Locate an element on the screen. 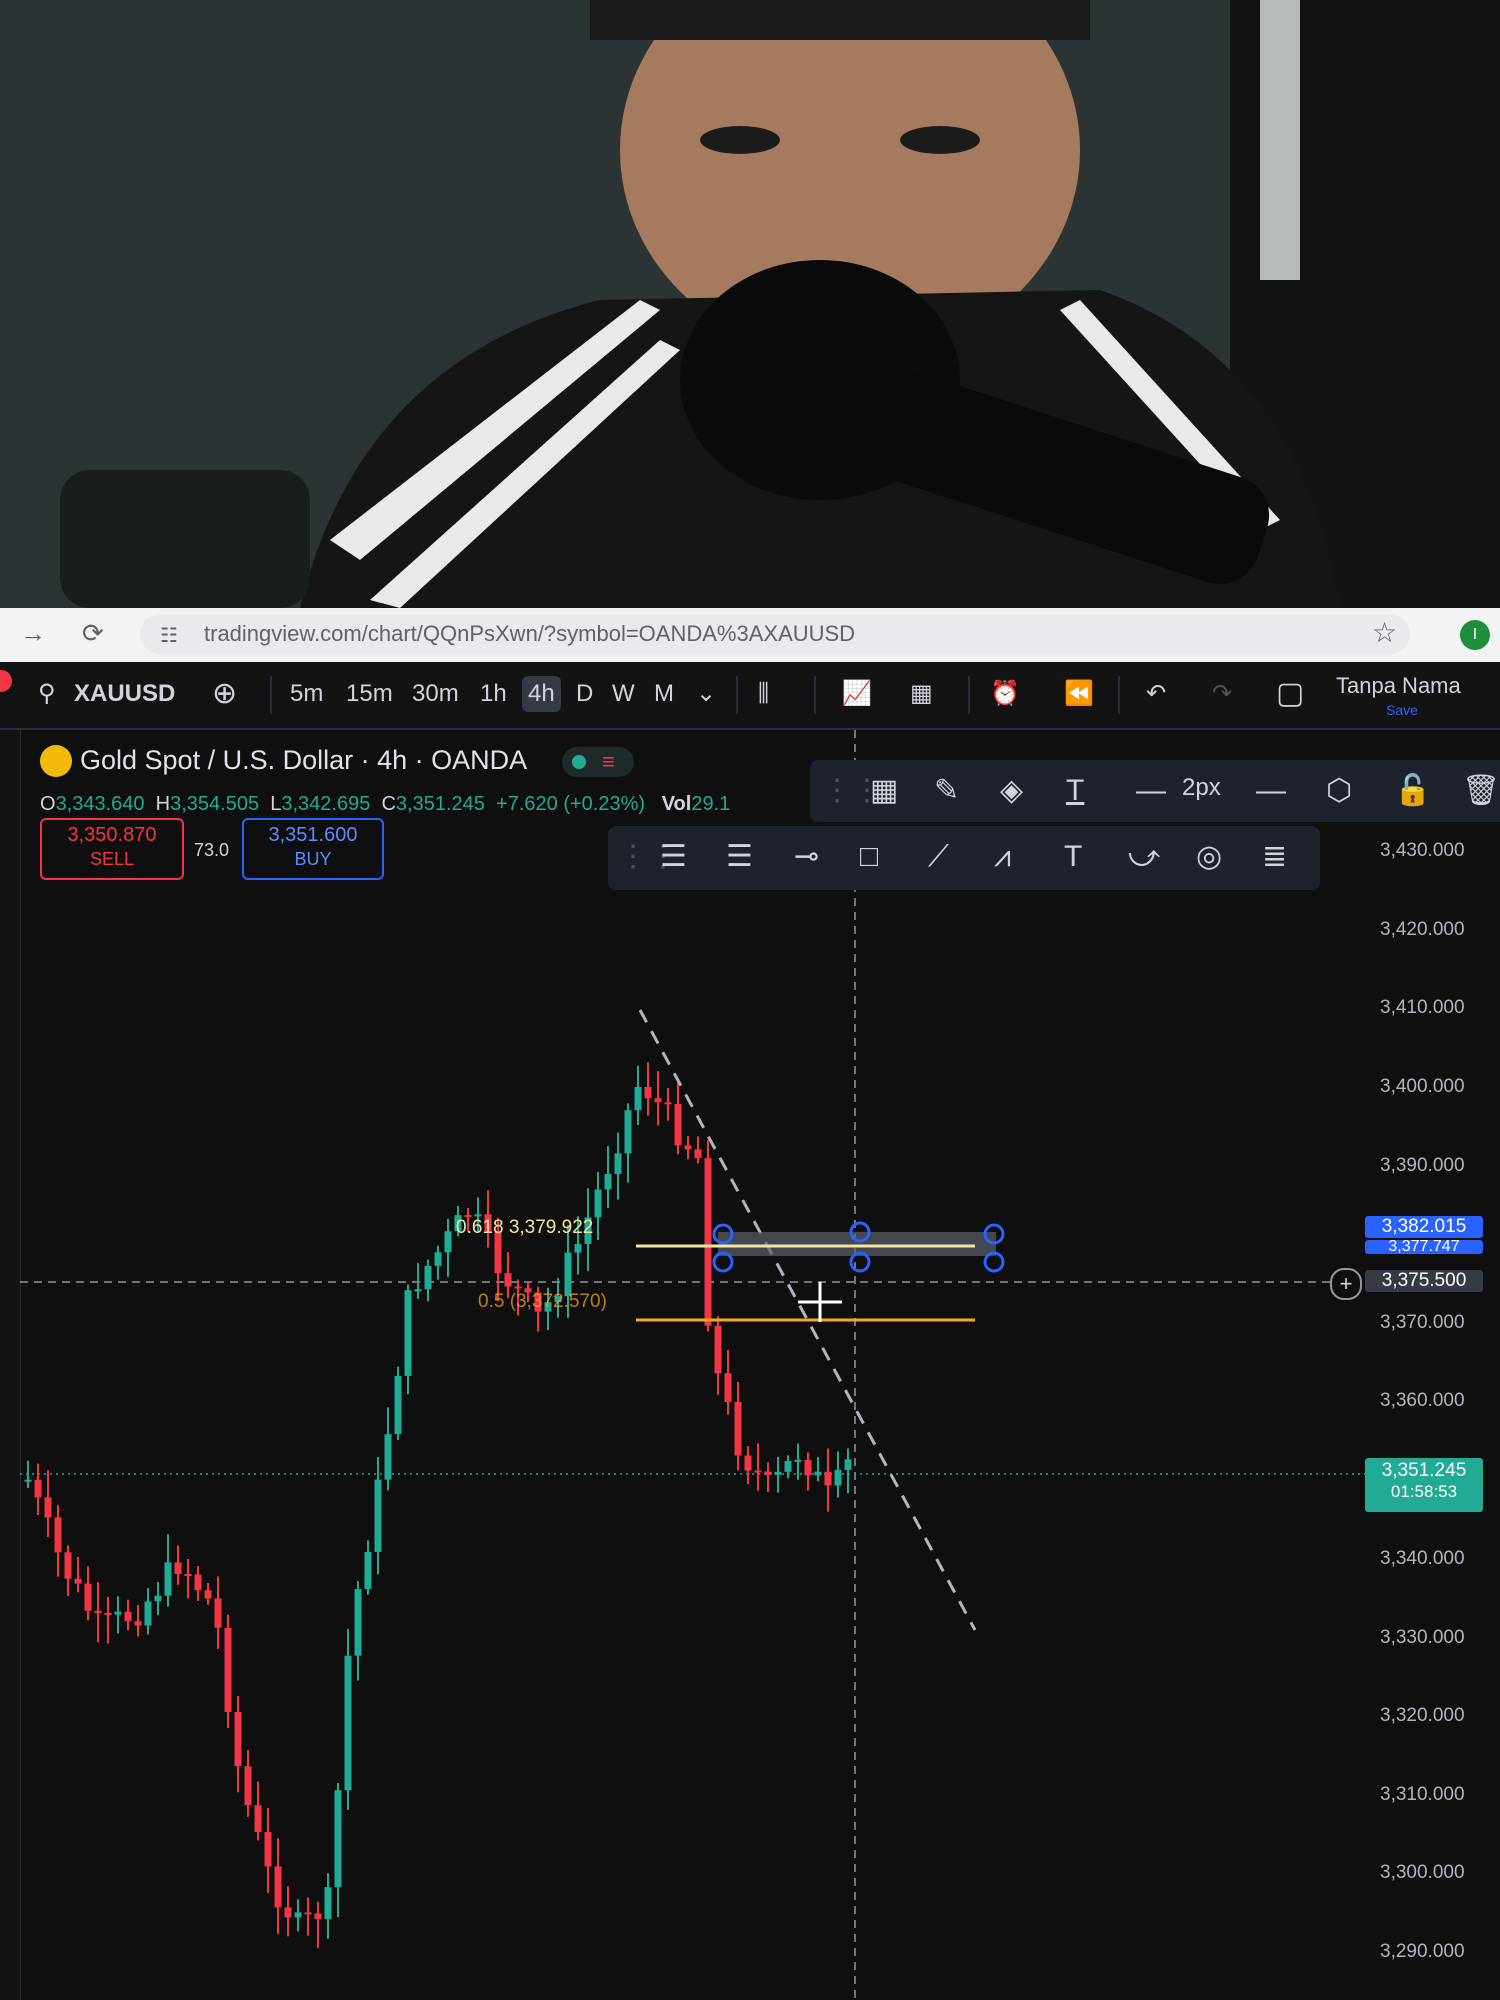  redo-icon: ↷ is located at coordinates (1222, 694).